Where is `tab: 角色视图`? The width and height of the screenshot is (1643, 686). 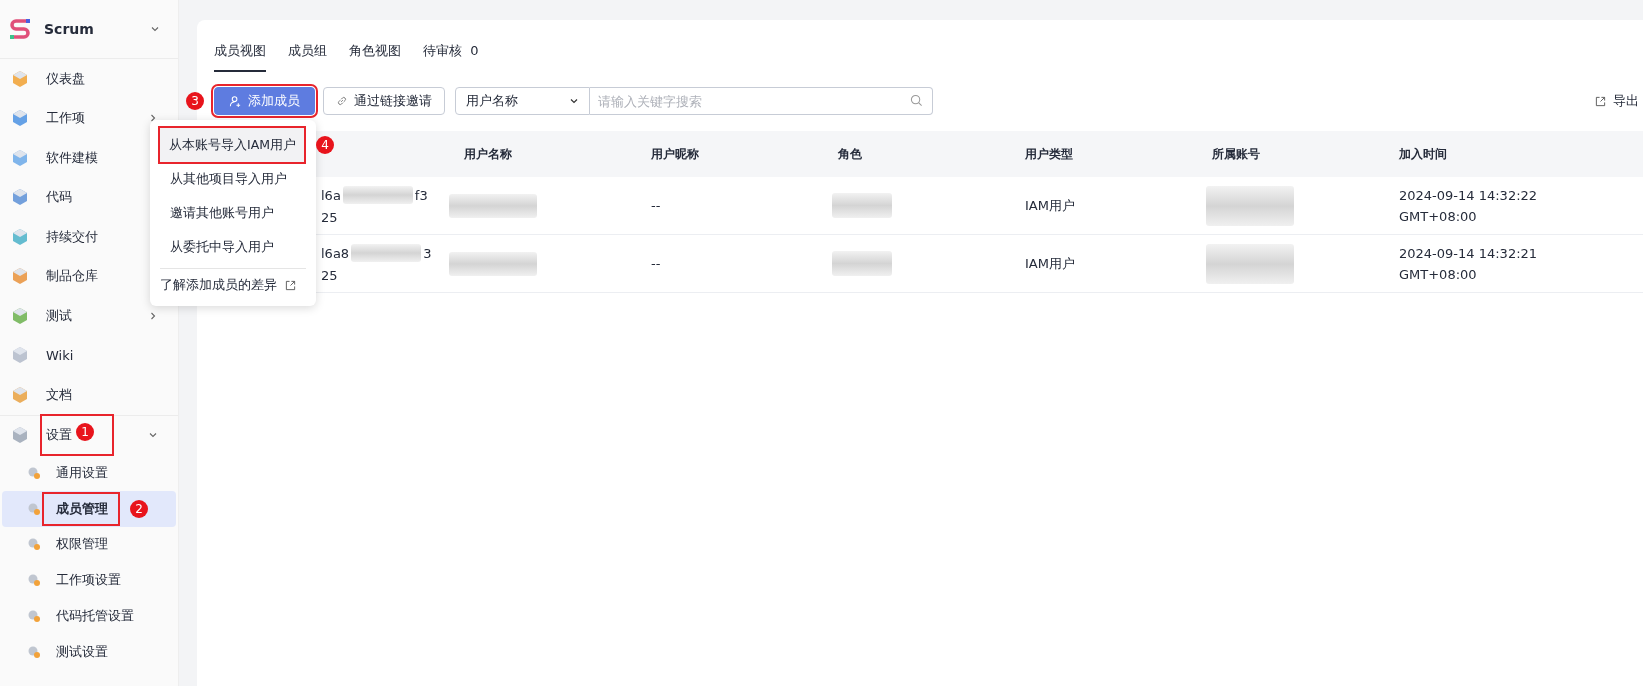 tab: 角色视图 is located at coordinates (375, 54).